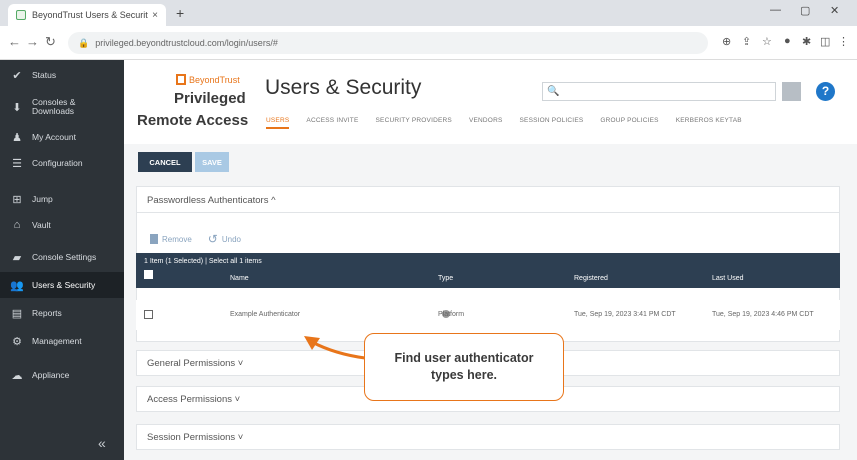 The height and width of the screenshot is (460, 857). What do you see at coordinates (806, 41) in the screenshot?
I see `puzzle-icon: ✱` at bounding box center [806, 41].